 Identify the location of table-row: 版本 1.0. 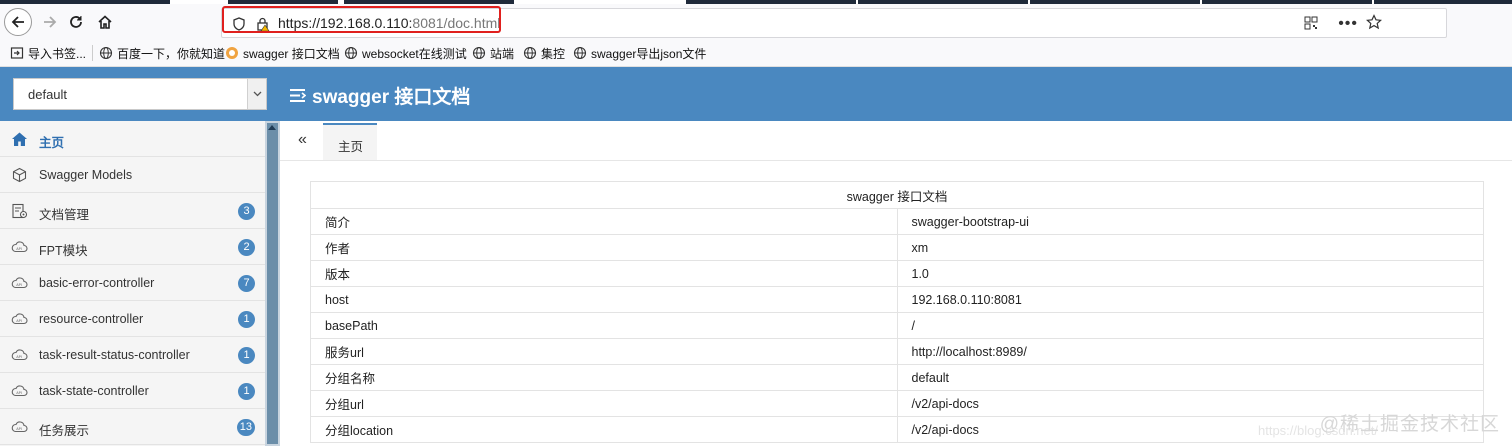
(897, 273).